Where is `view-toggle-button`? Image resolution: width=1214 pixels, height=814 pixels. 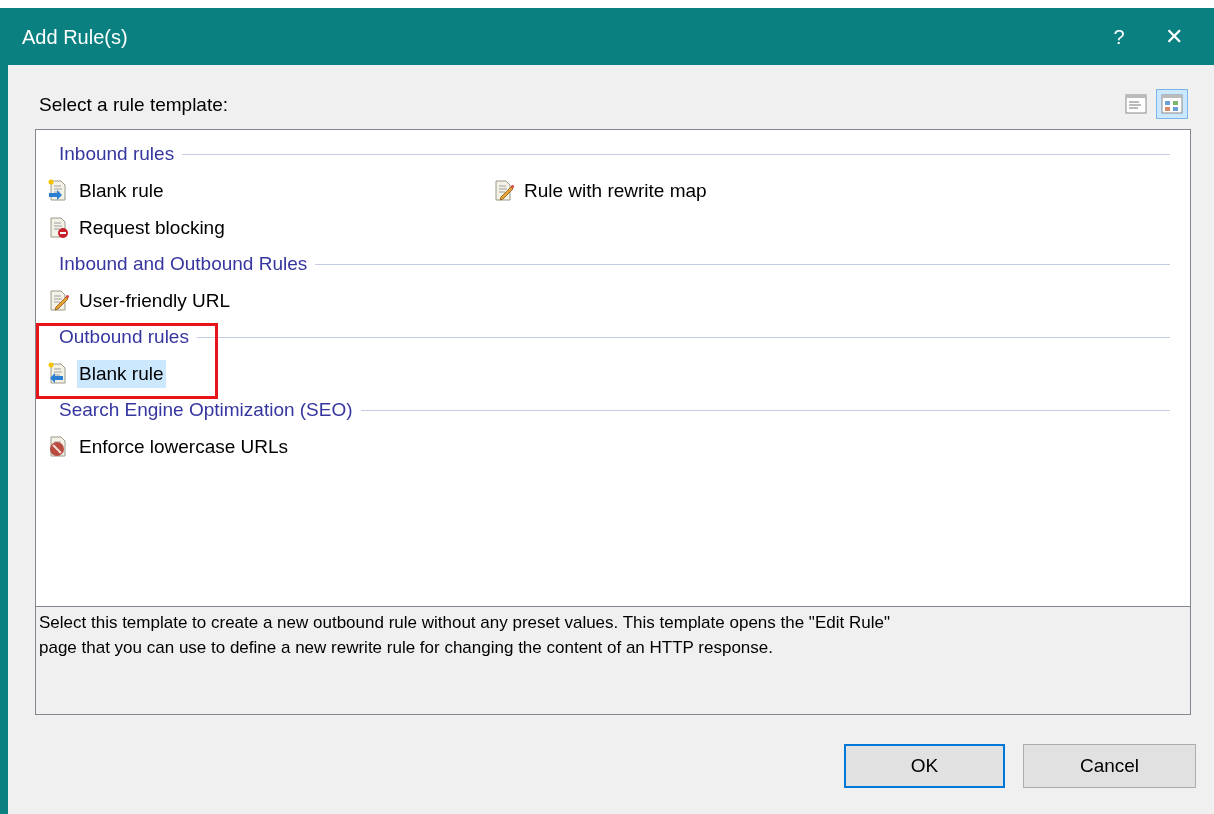 view-toggle-button is located at coordinates (1172, 104).